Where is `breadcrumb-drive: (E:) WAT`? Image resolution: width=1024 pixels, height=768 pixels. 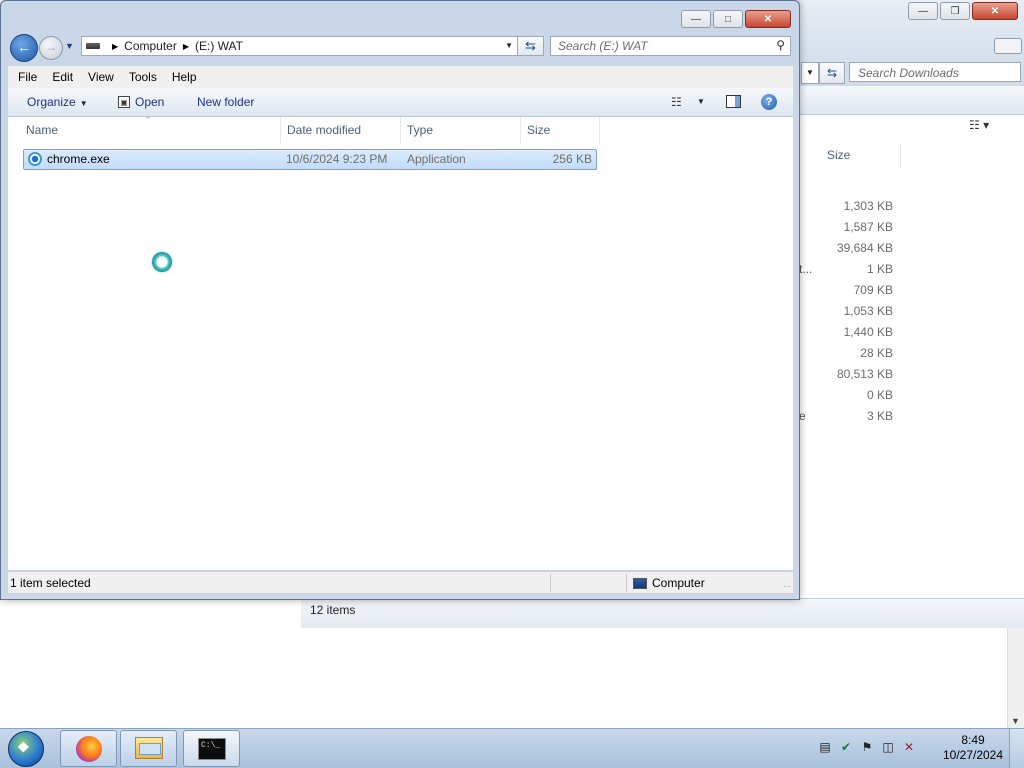 breadcrumb-drive: (E:) WAT is located at coordinates (219, 46).